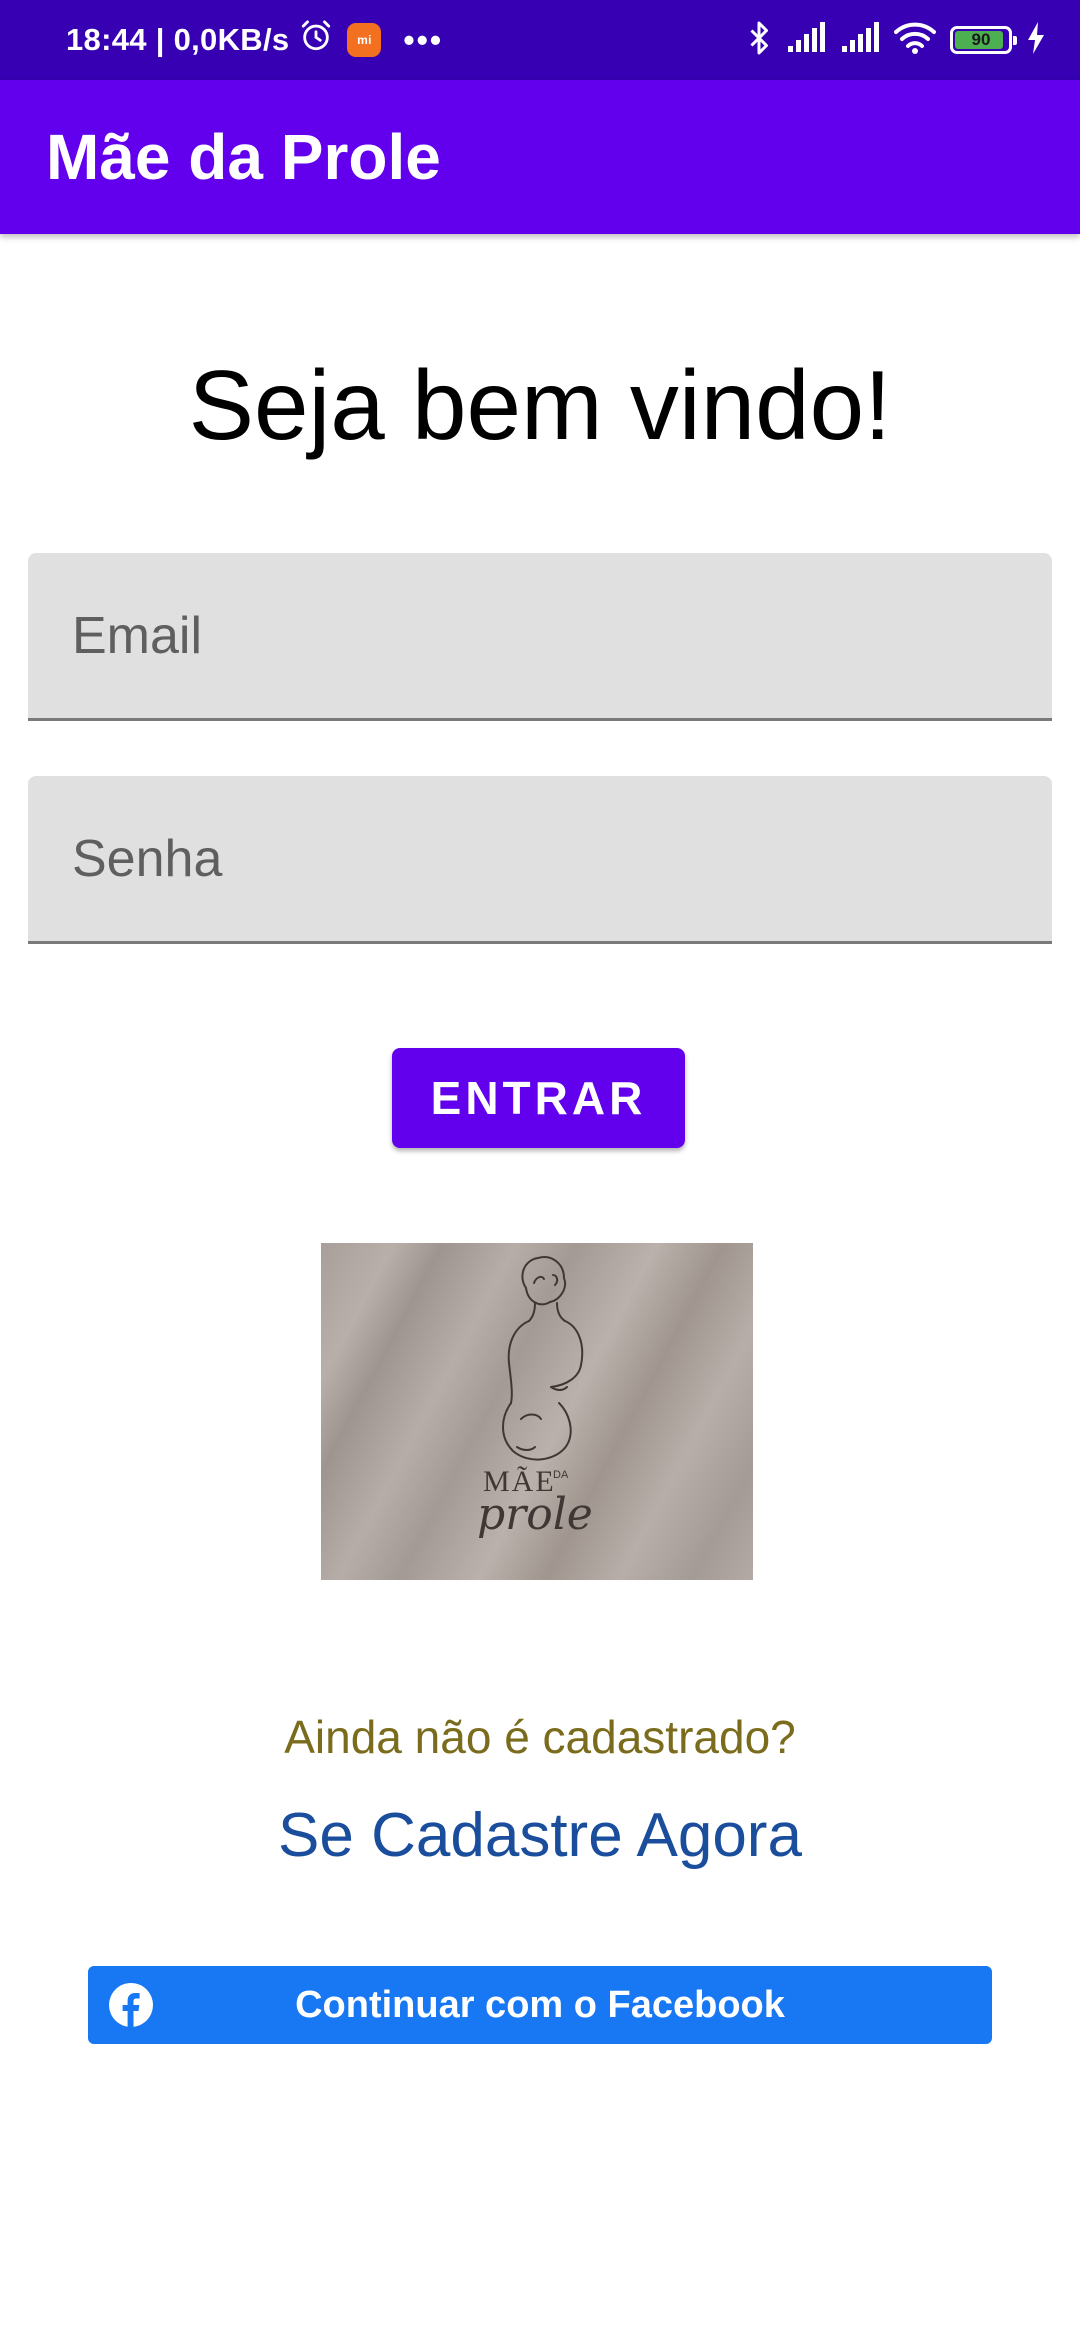 This screenshot has height=2340, width=1080. I want to click on alarm-icon, so click(316, 40).